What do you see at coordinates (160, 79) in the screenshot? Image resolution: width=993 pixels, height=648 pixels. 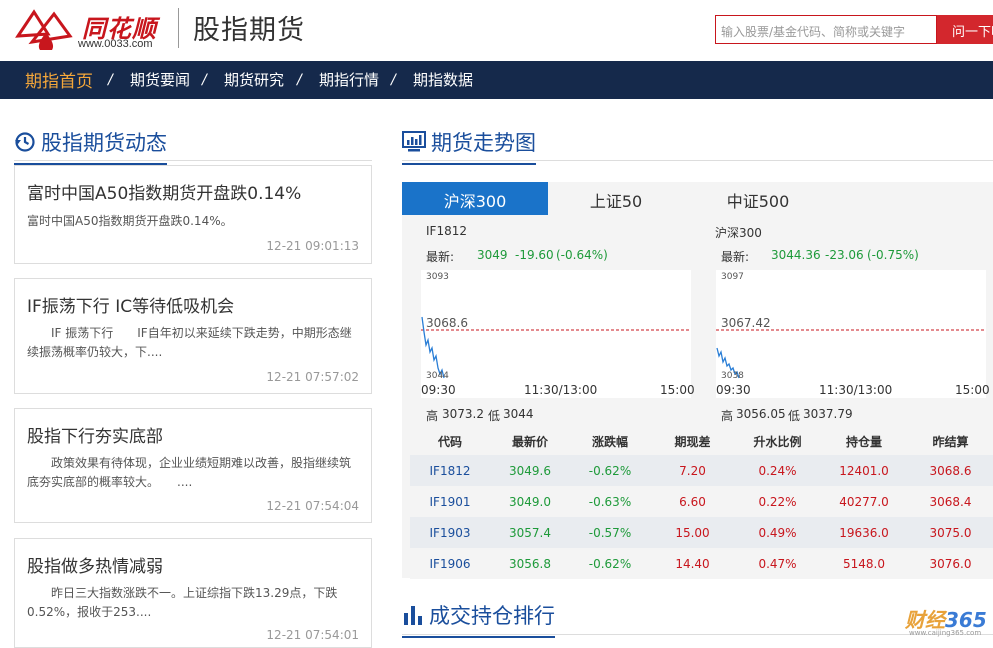 I see `nav-item-news: 期货要闻` at bounding box center [160, 79].